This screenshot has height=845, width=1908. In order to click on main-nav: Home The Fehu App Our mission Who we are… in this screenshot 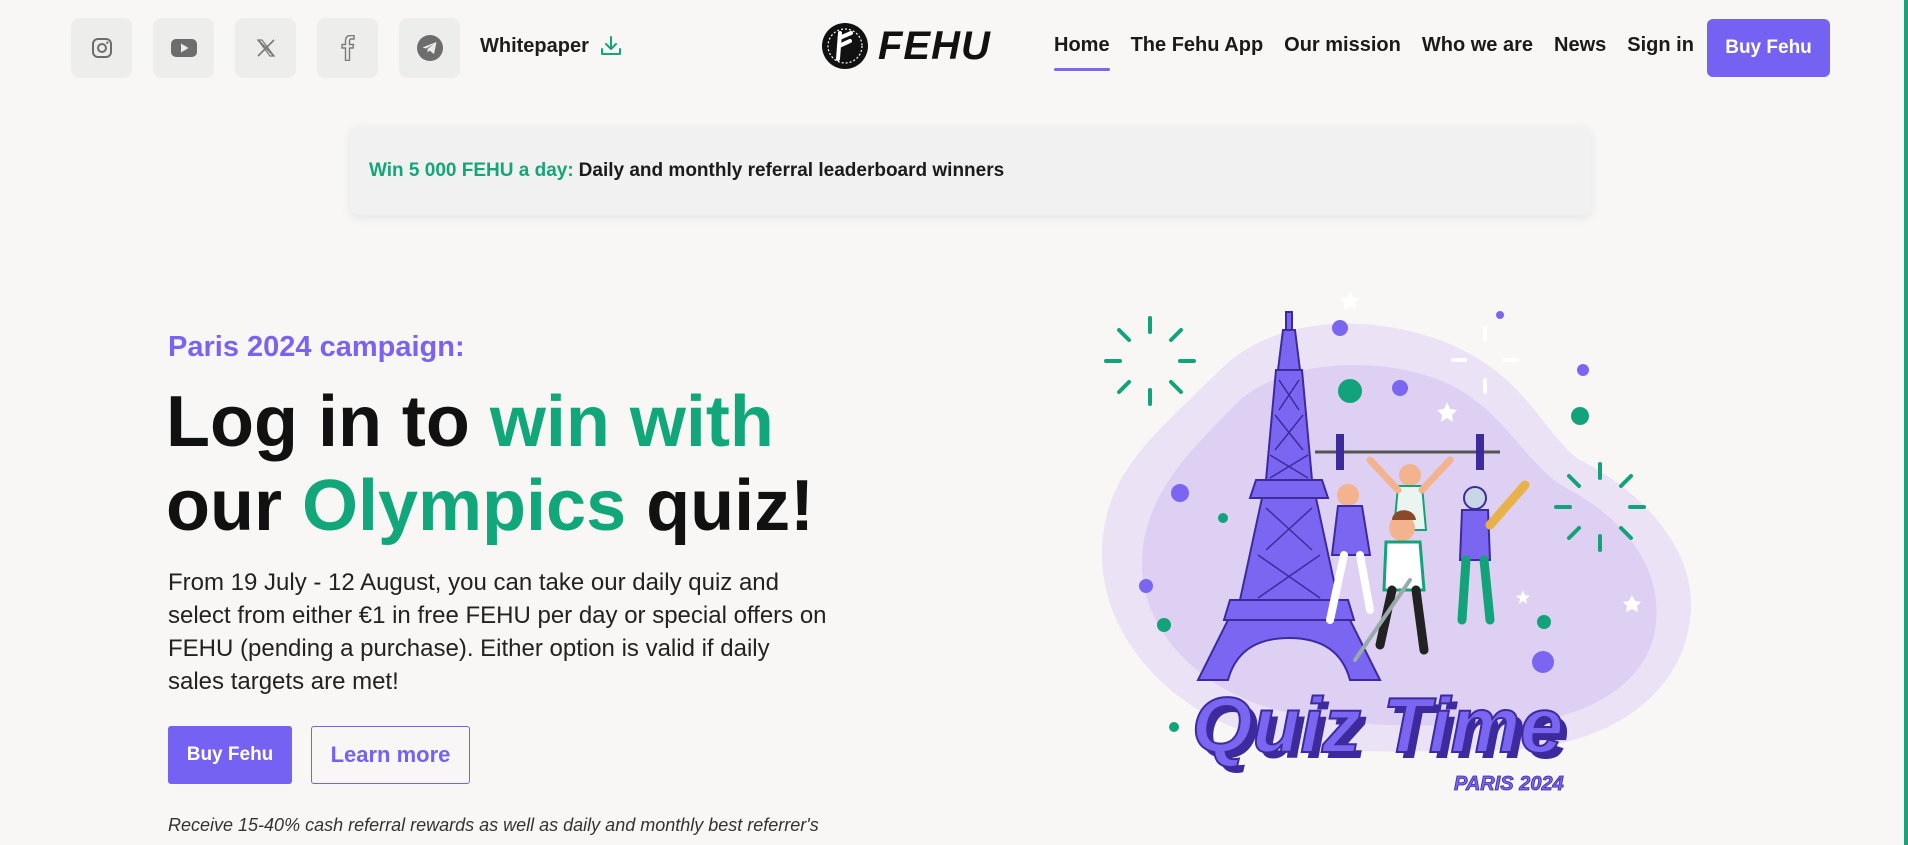, I will do `click(1374, 52)`.